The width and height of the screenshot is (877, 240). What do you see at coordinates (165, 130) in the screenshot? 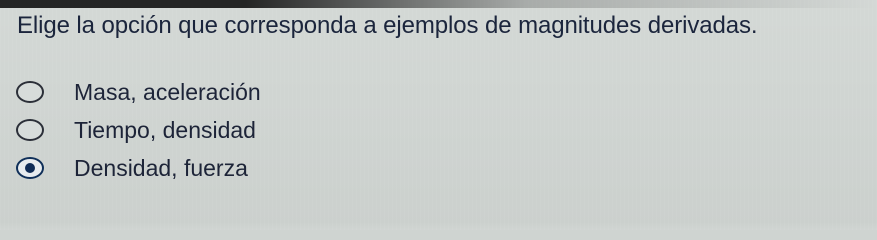
I see `option-label: Tiempo, densidad` at bounding box center [165, 130].